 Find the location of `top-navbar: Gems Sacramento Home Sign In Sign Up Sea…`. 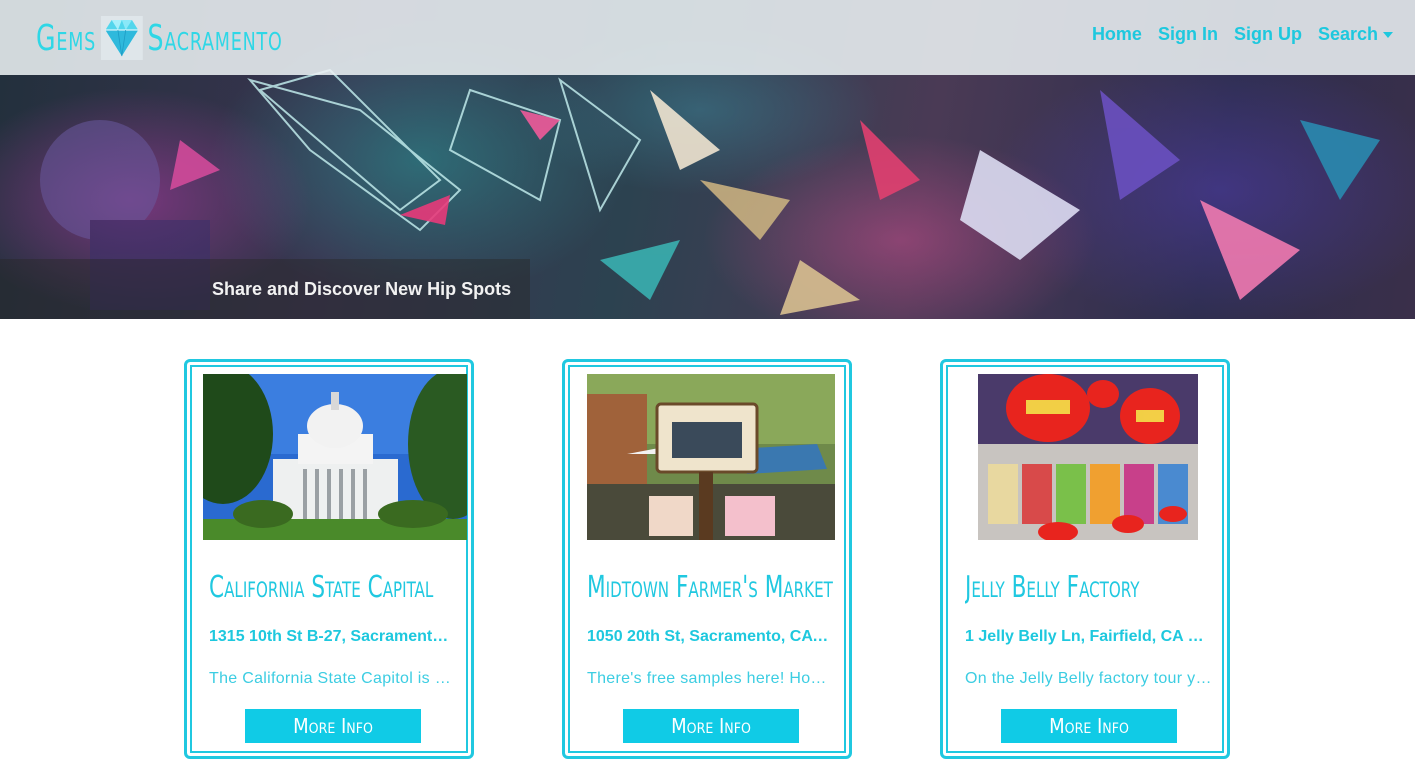

top-navbar: Gems Sacramento Home Sign In Sign Up Sea… is located at coordinates (707, 37).